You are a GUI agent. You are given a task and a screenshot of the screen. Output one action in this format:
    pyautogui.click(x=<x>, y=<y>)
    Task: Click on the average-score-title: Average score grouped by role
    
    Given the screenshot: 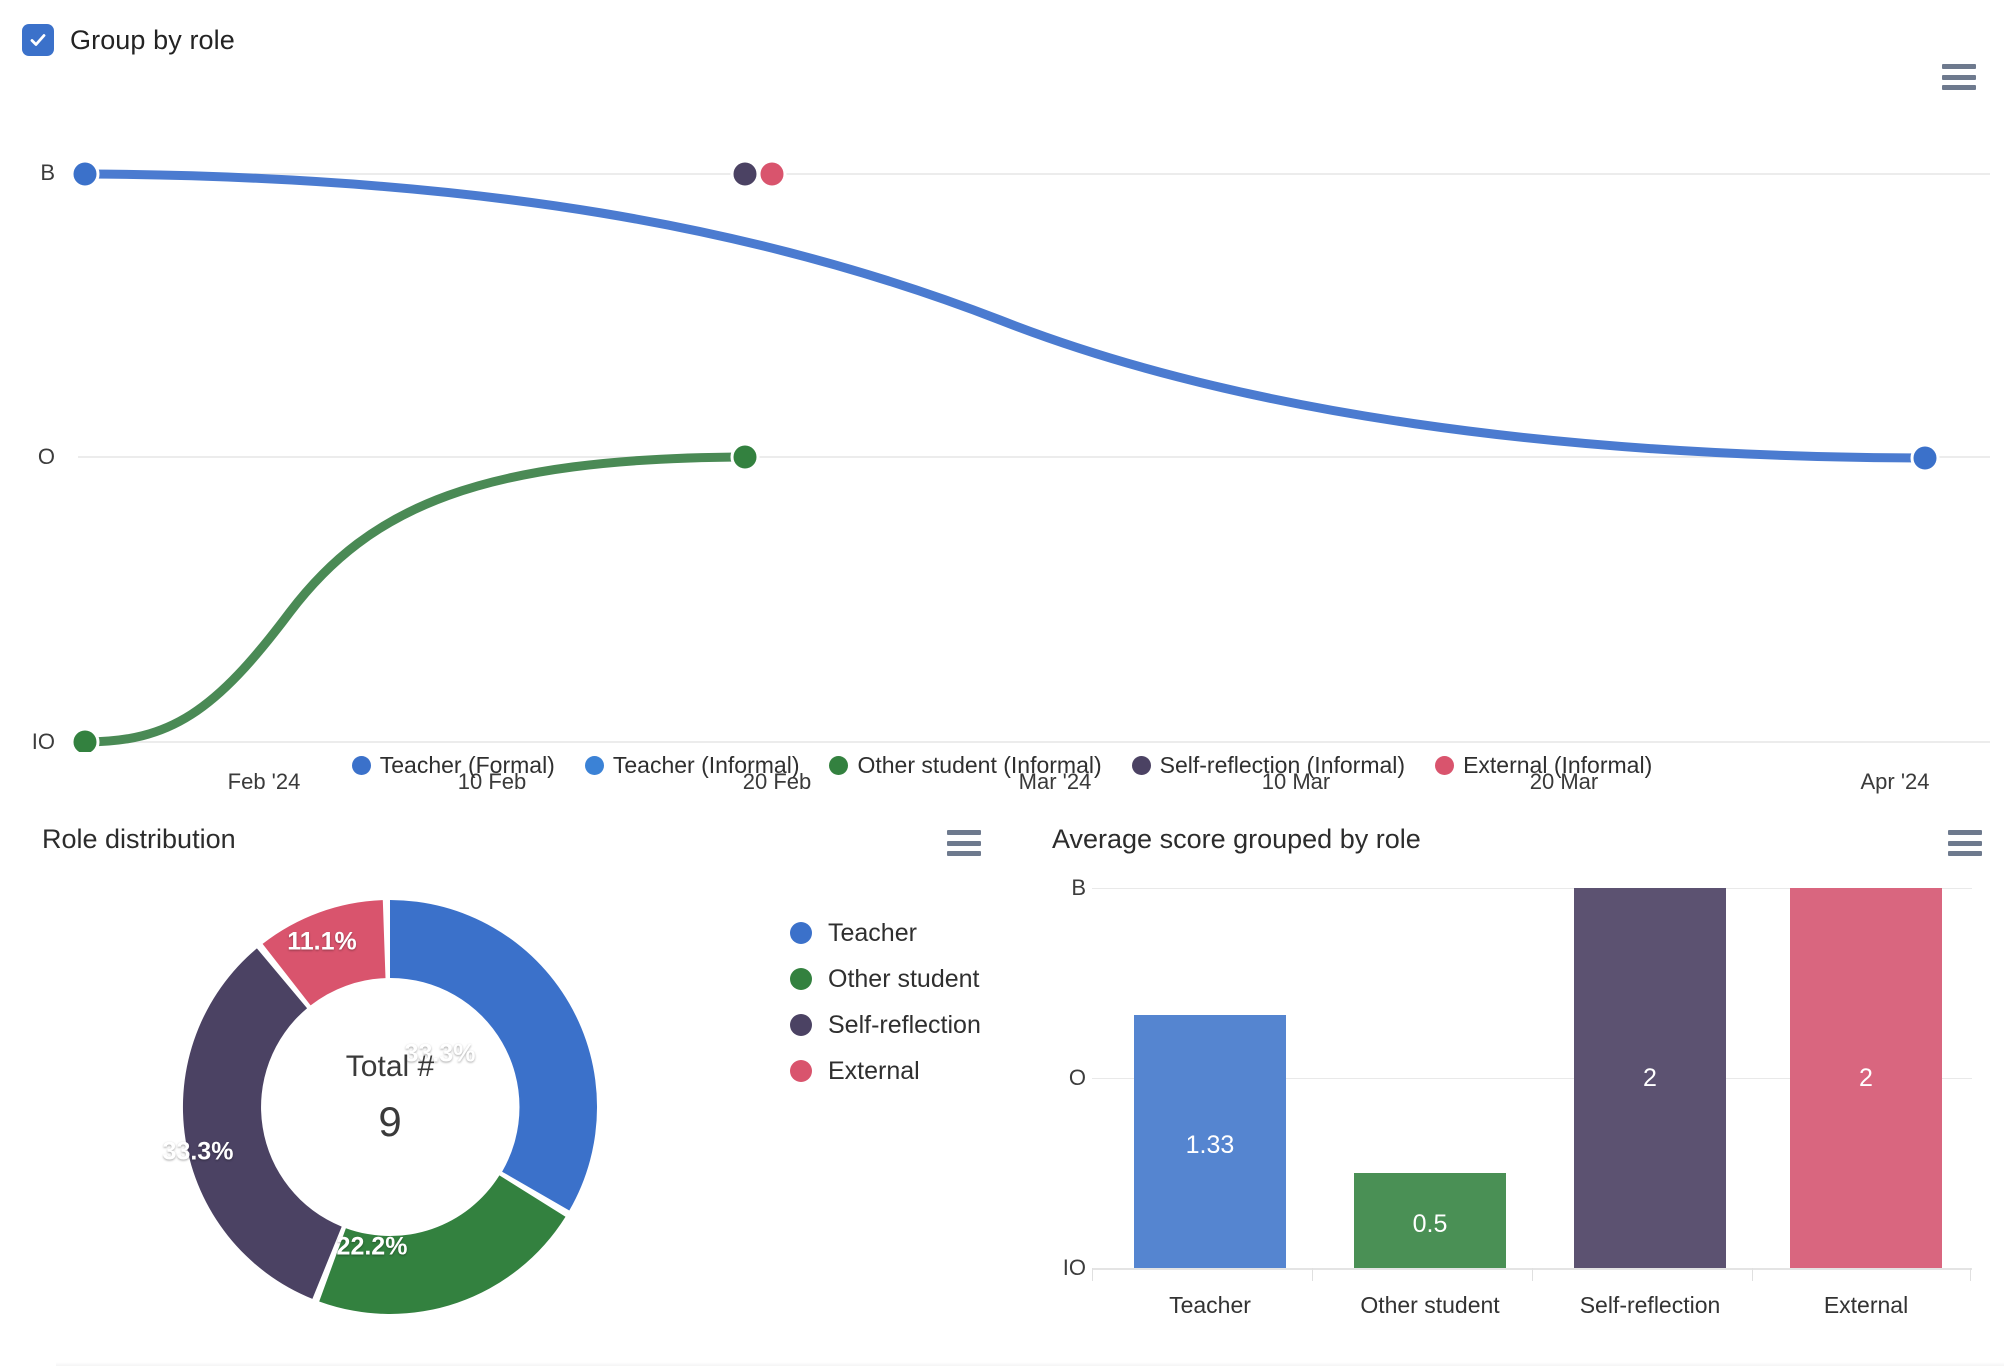 What is the action you would take?
    pyautogui.click(x=1236, y=839)
    